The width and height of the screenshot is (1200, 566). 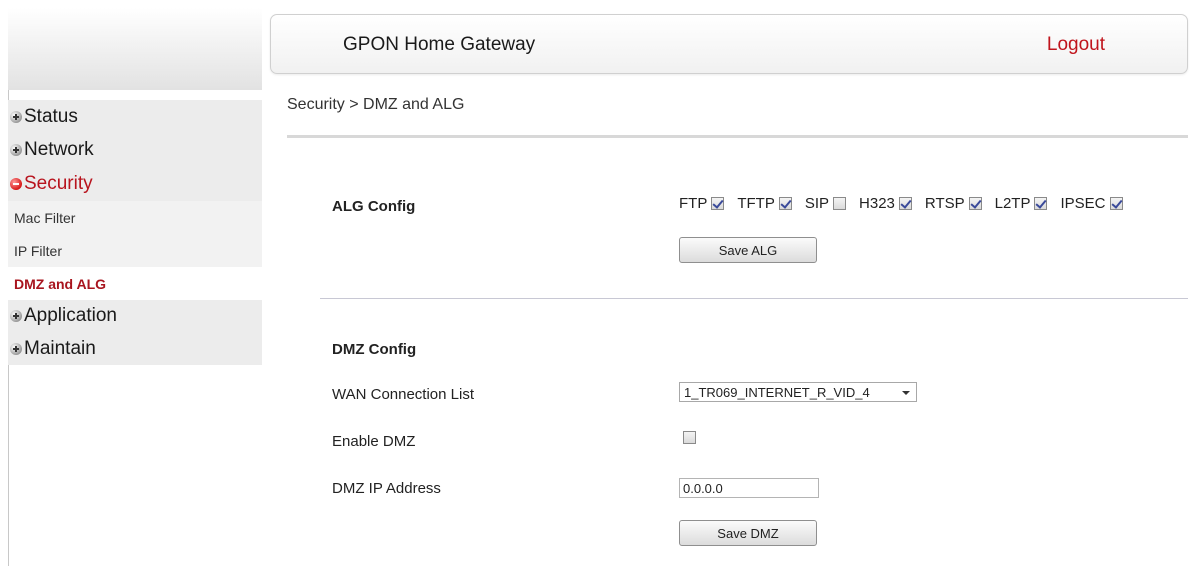 I want to click on wan-connection-value: 1_TR069_INTERNET_R_VID_4, so click(x=777, y=392).